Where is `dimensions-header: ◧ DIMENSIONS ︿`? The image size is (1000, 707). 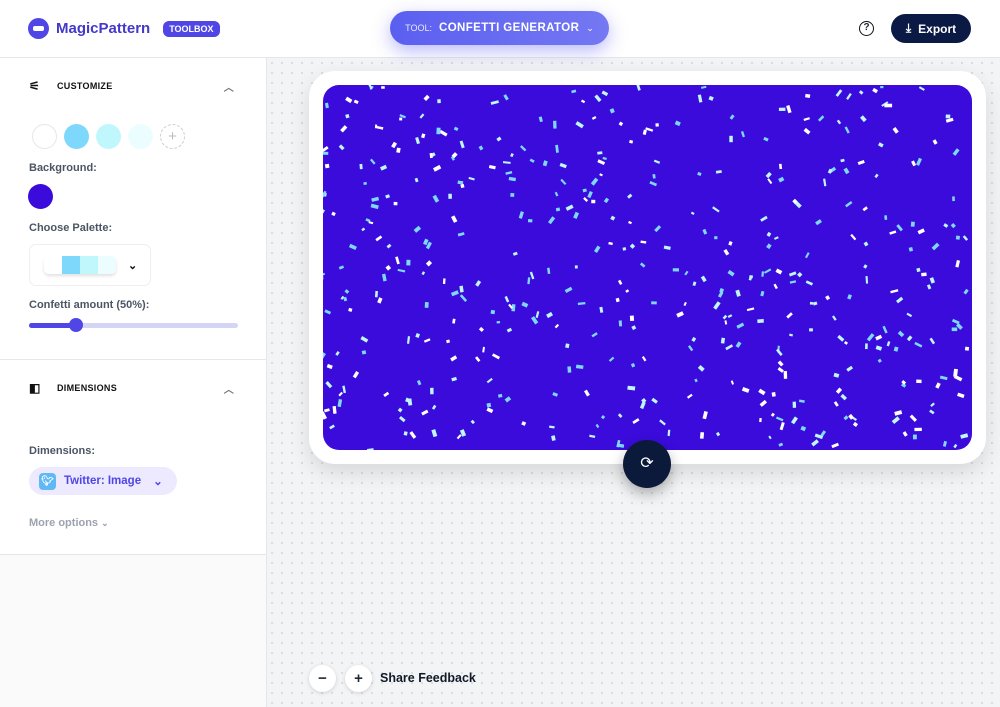 dimensions-header: ◧ DIMENSIONS ︿ is located at coordinates (133, 388).